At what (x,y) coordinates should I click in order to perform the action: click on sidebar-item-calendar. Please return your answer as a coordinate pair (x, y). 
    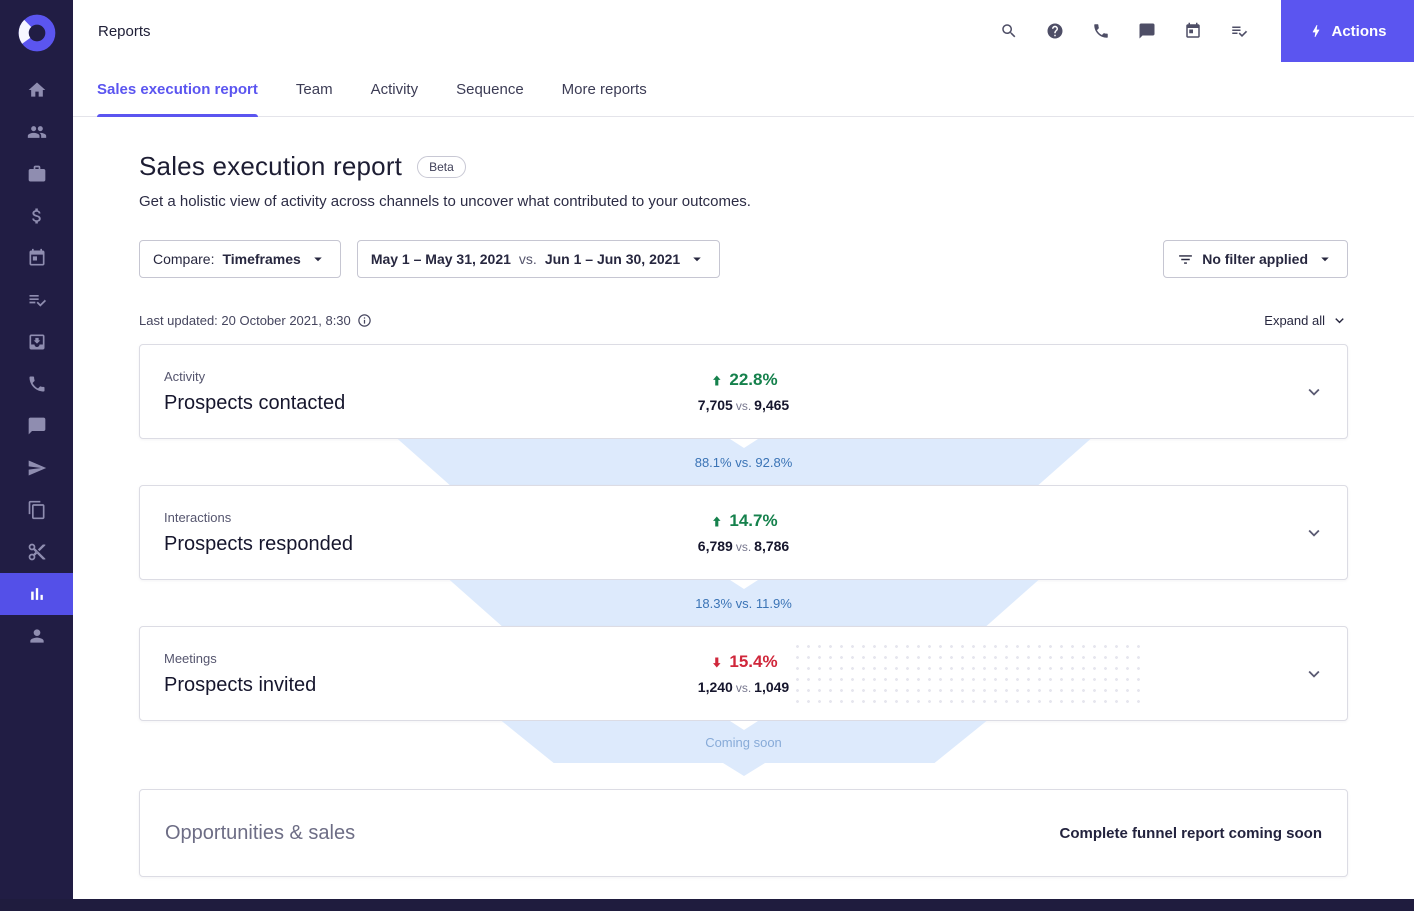
    Looking at the image, I should click on (36, 258).